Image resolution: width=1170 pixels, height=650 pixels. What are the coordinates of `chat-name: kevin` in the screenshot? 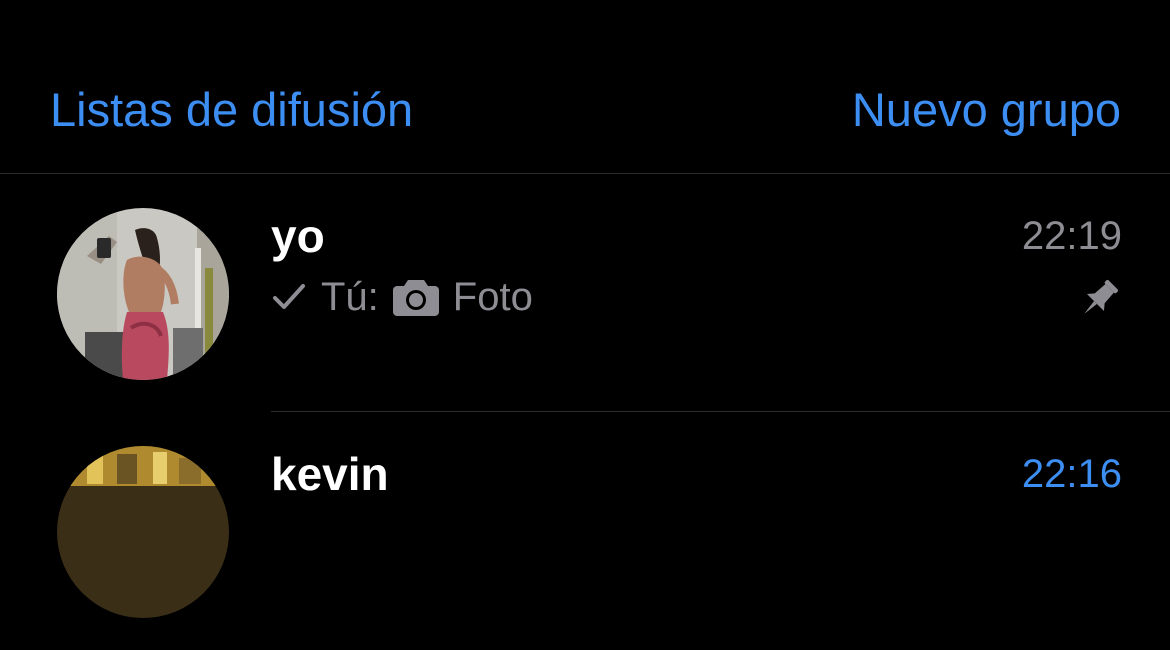 It's located at (330, 474).